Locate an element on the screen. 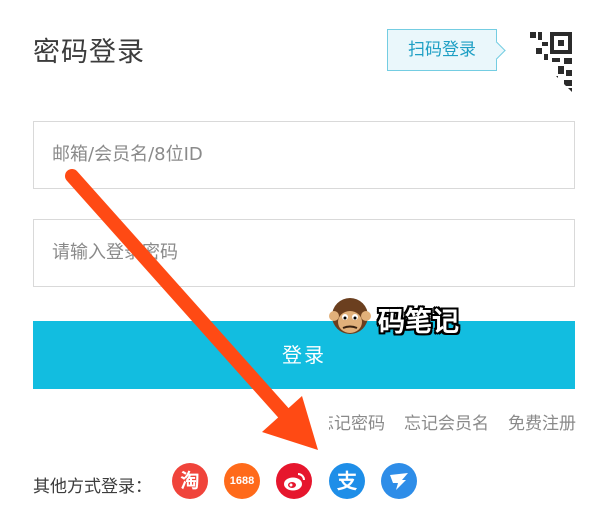 The height and width of the screenshot is (528, 600). page-title: 密码登录 is located at coordinates (89, 52).